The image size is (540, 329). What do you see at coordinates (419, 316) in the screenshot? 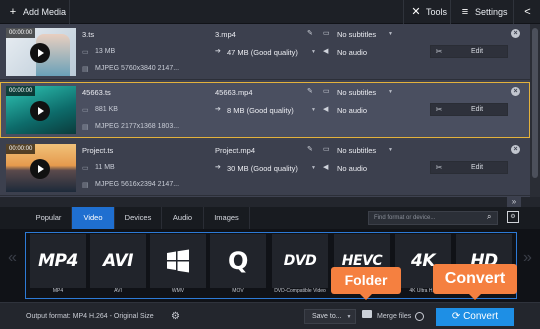
I see `merge-files-toggle` at bounding box center [419, 316].